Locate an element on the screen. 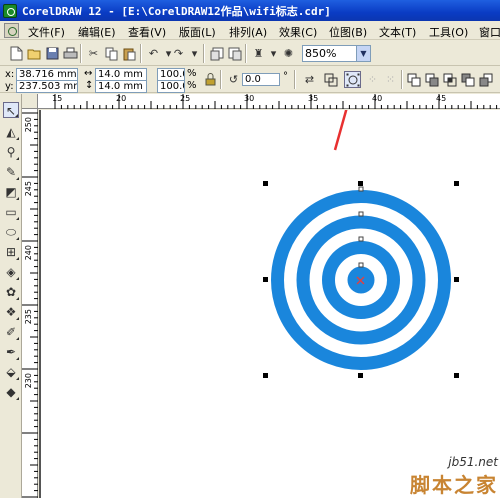 The width and height of the screenshot is (500, 498). y-label: y: is located at coordinates (9, 86).